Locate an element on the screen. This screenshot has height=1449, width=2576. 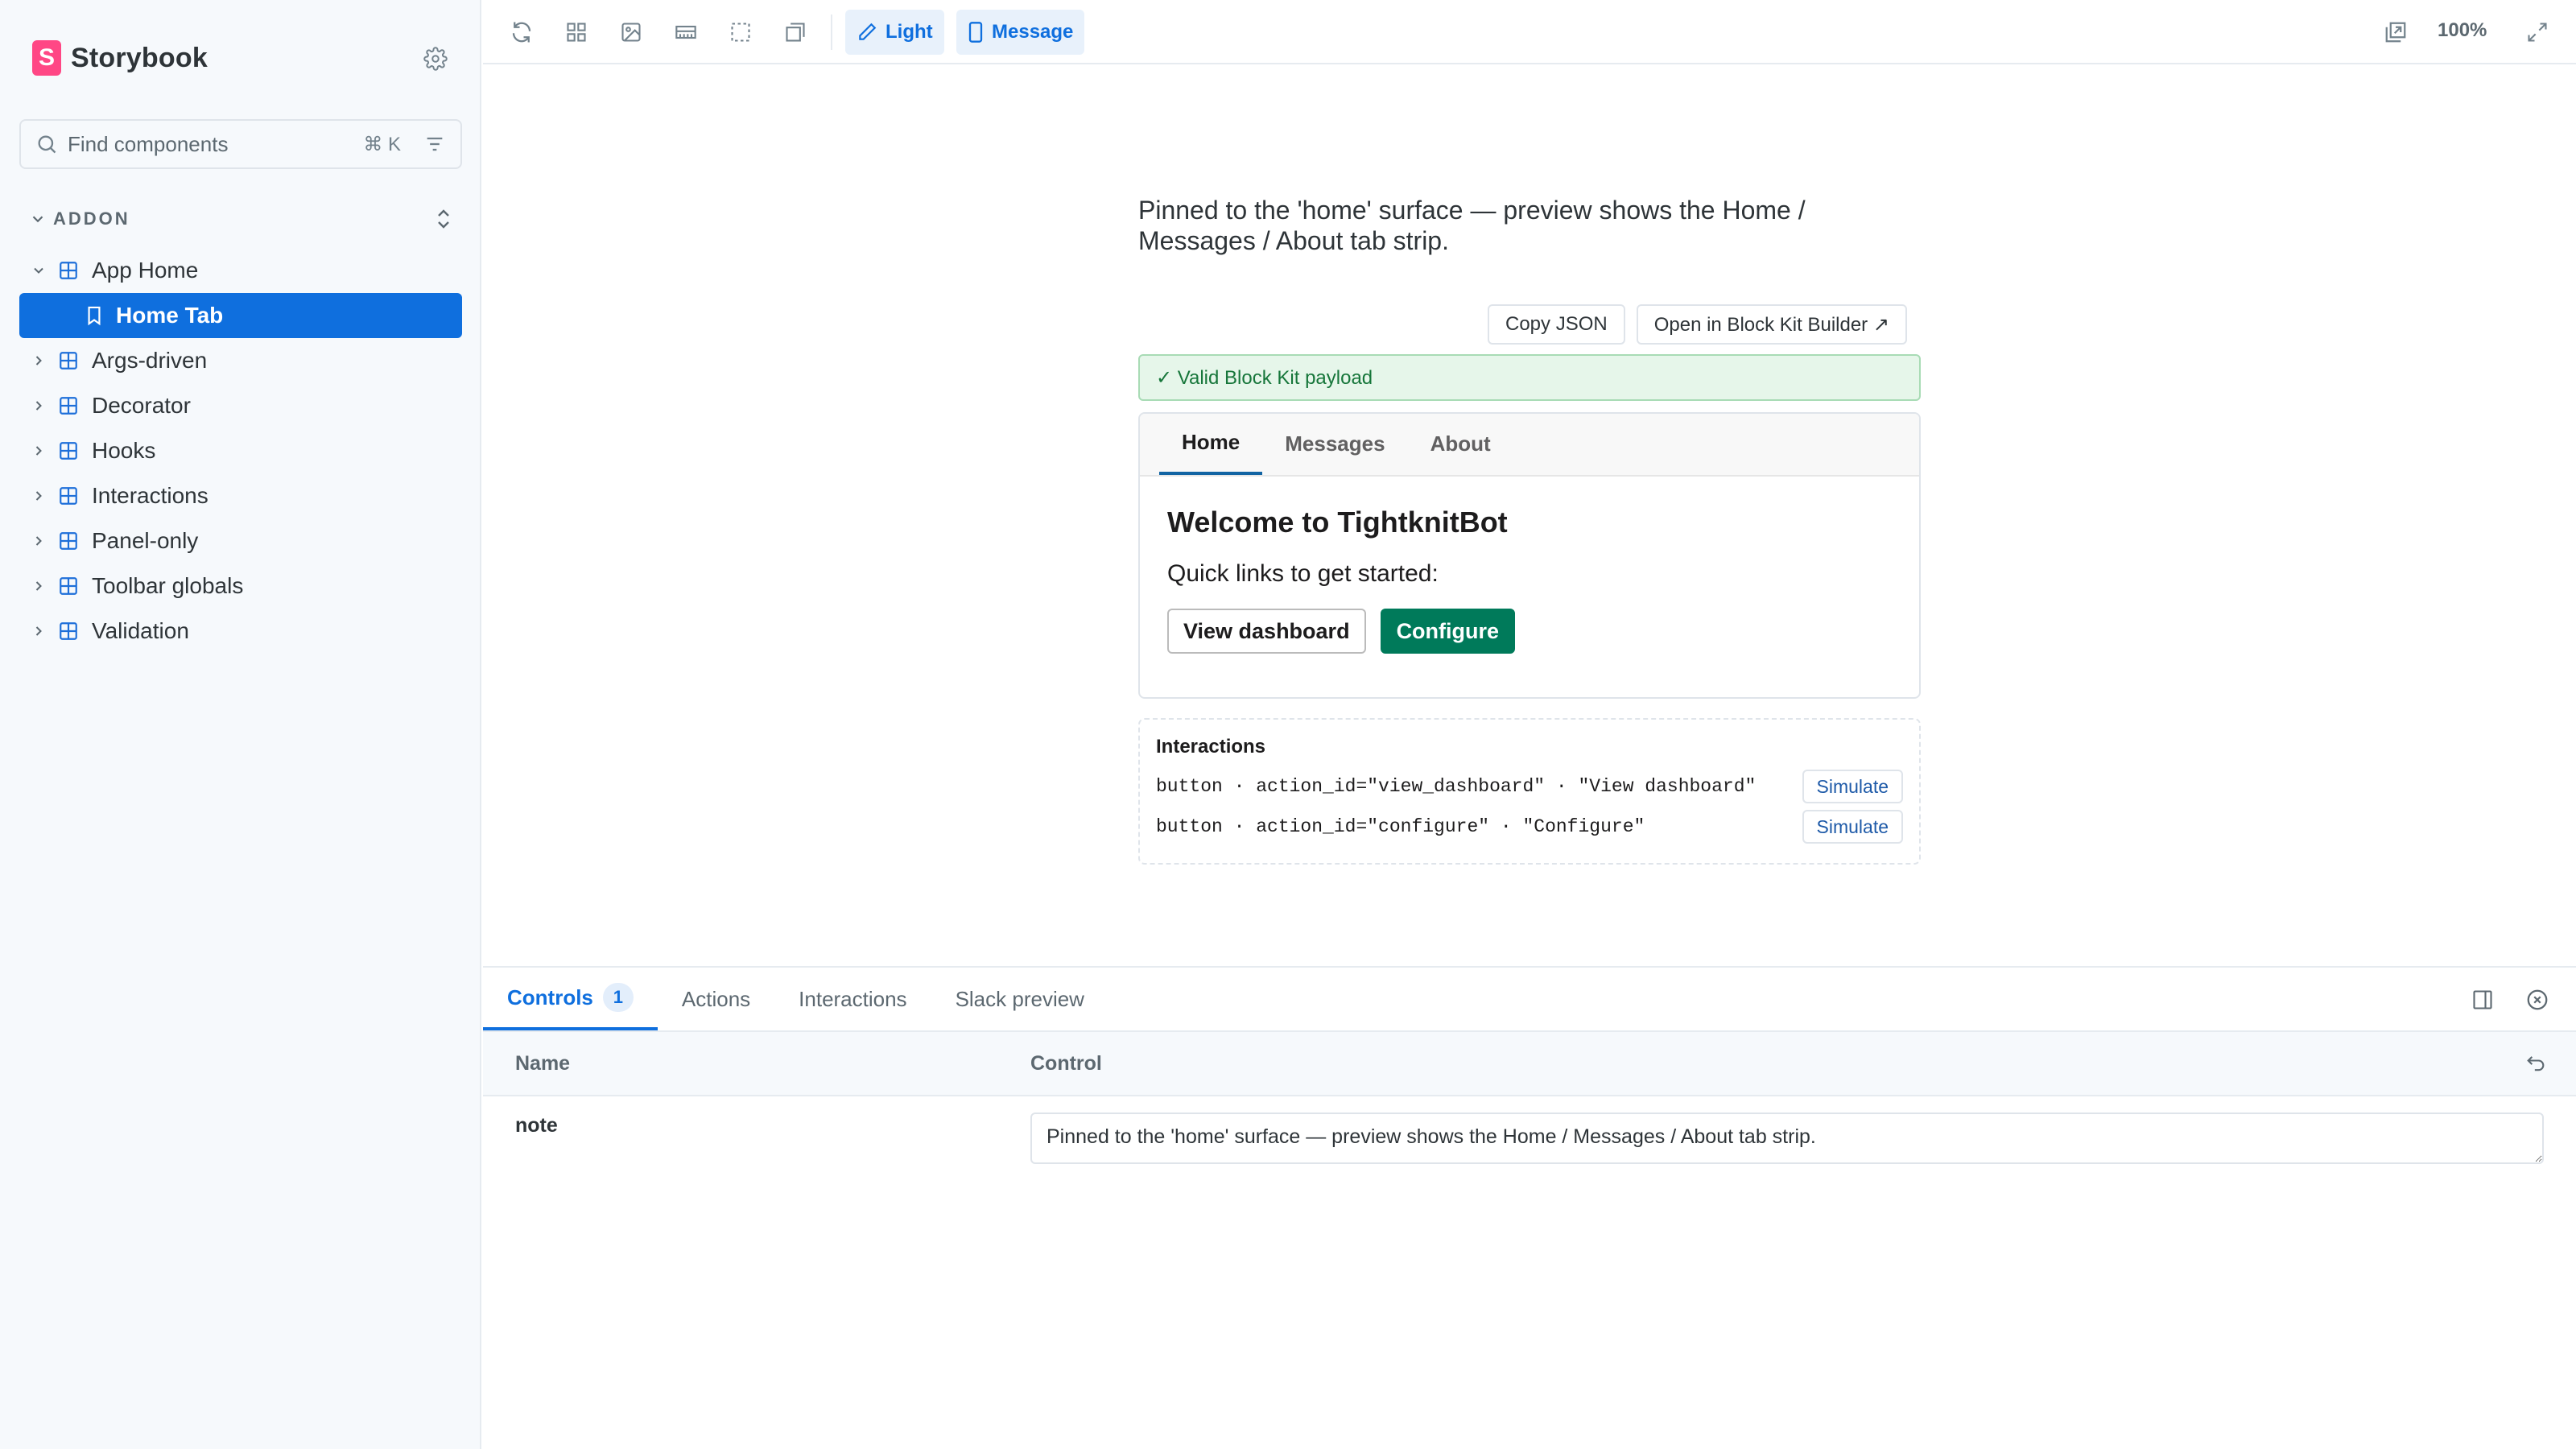
outline-icon is located at coordinates (740, 32).